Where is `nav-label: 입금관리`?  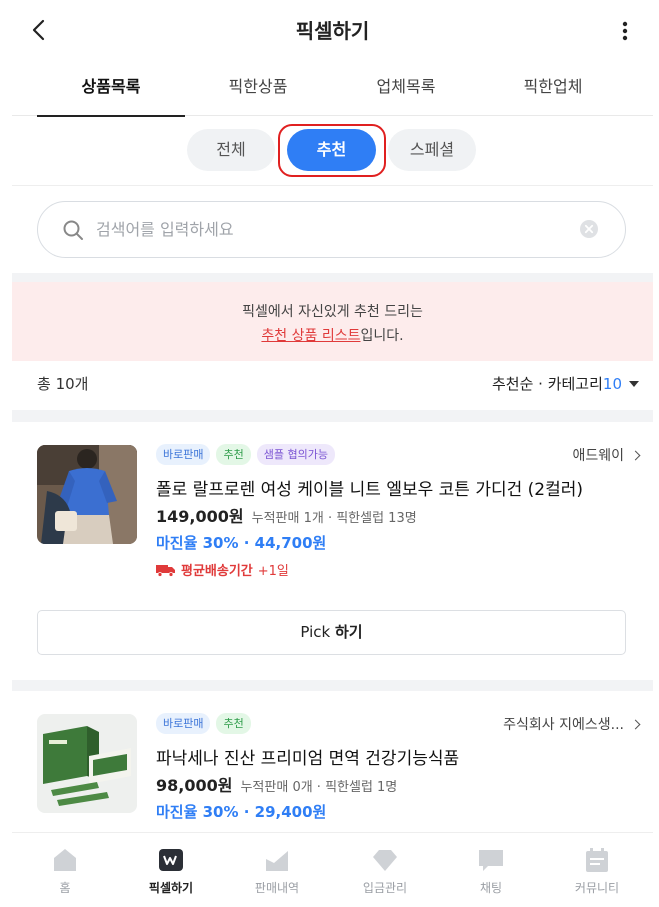 nav-label: 입금관리 is located at coordinates (385, 888).